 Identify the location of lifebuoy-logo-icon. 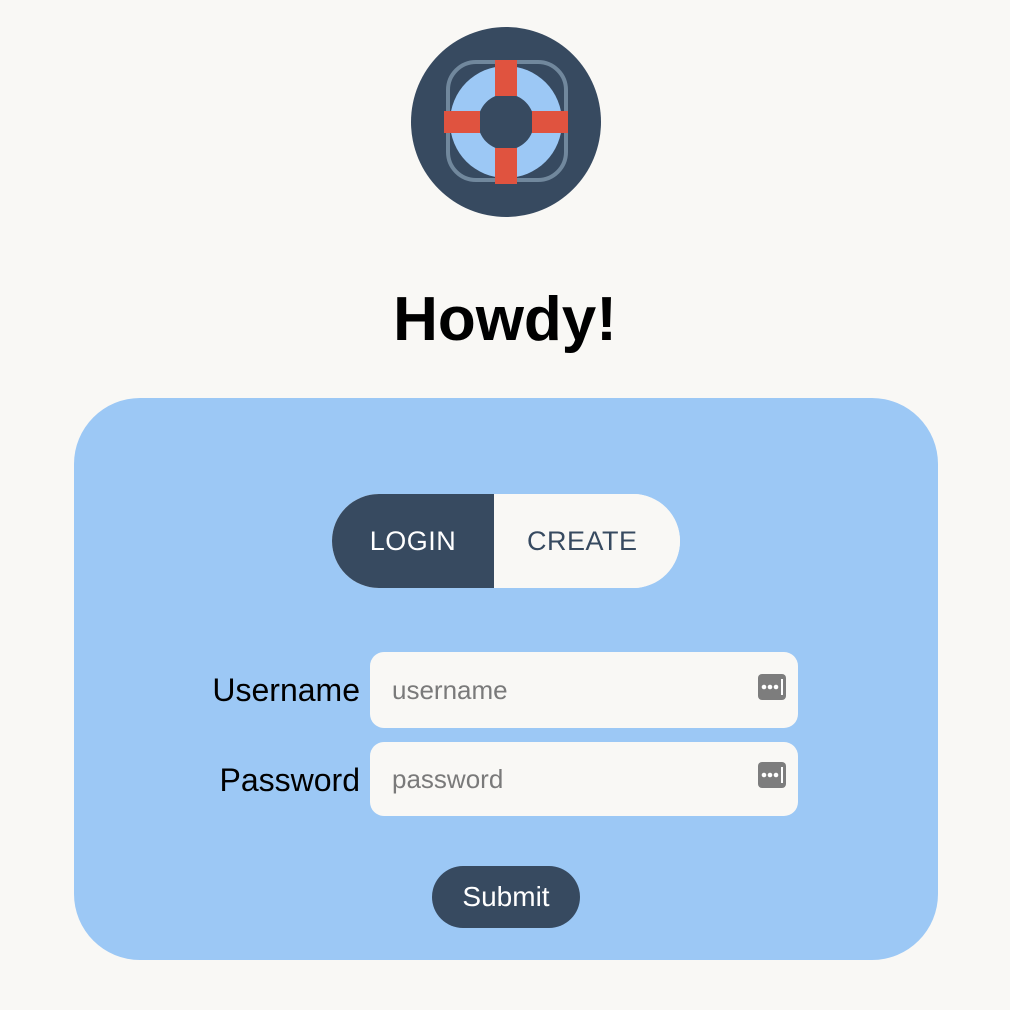
(506, 122).